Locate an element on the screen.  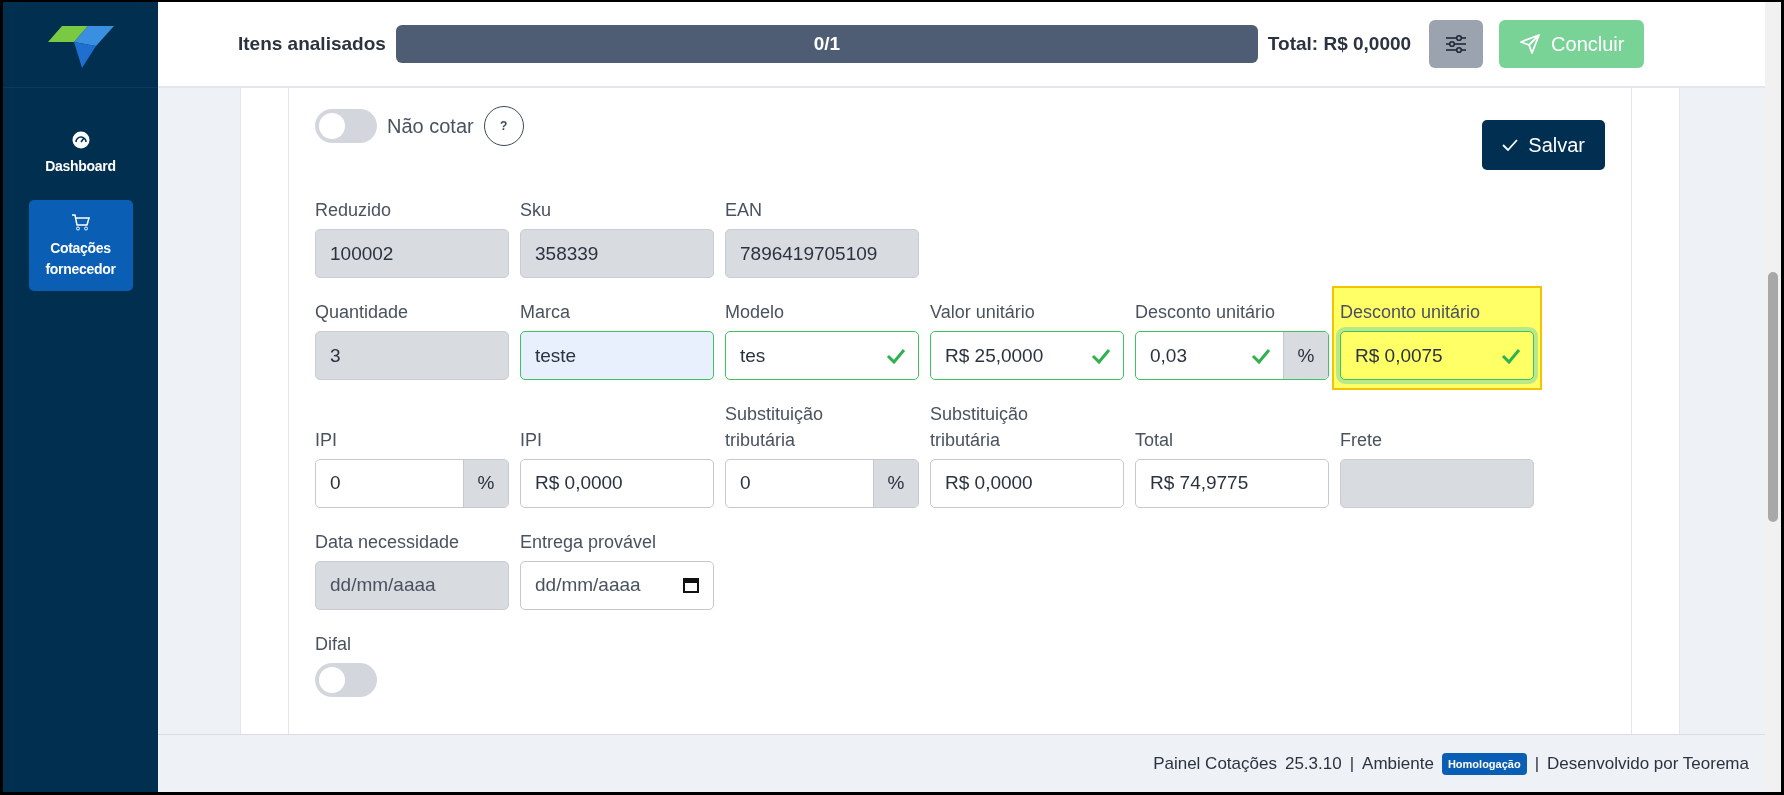
nav-item: Dashboard is located at coordinates (80, 153).